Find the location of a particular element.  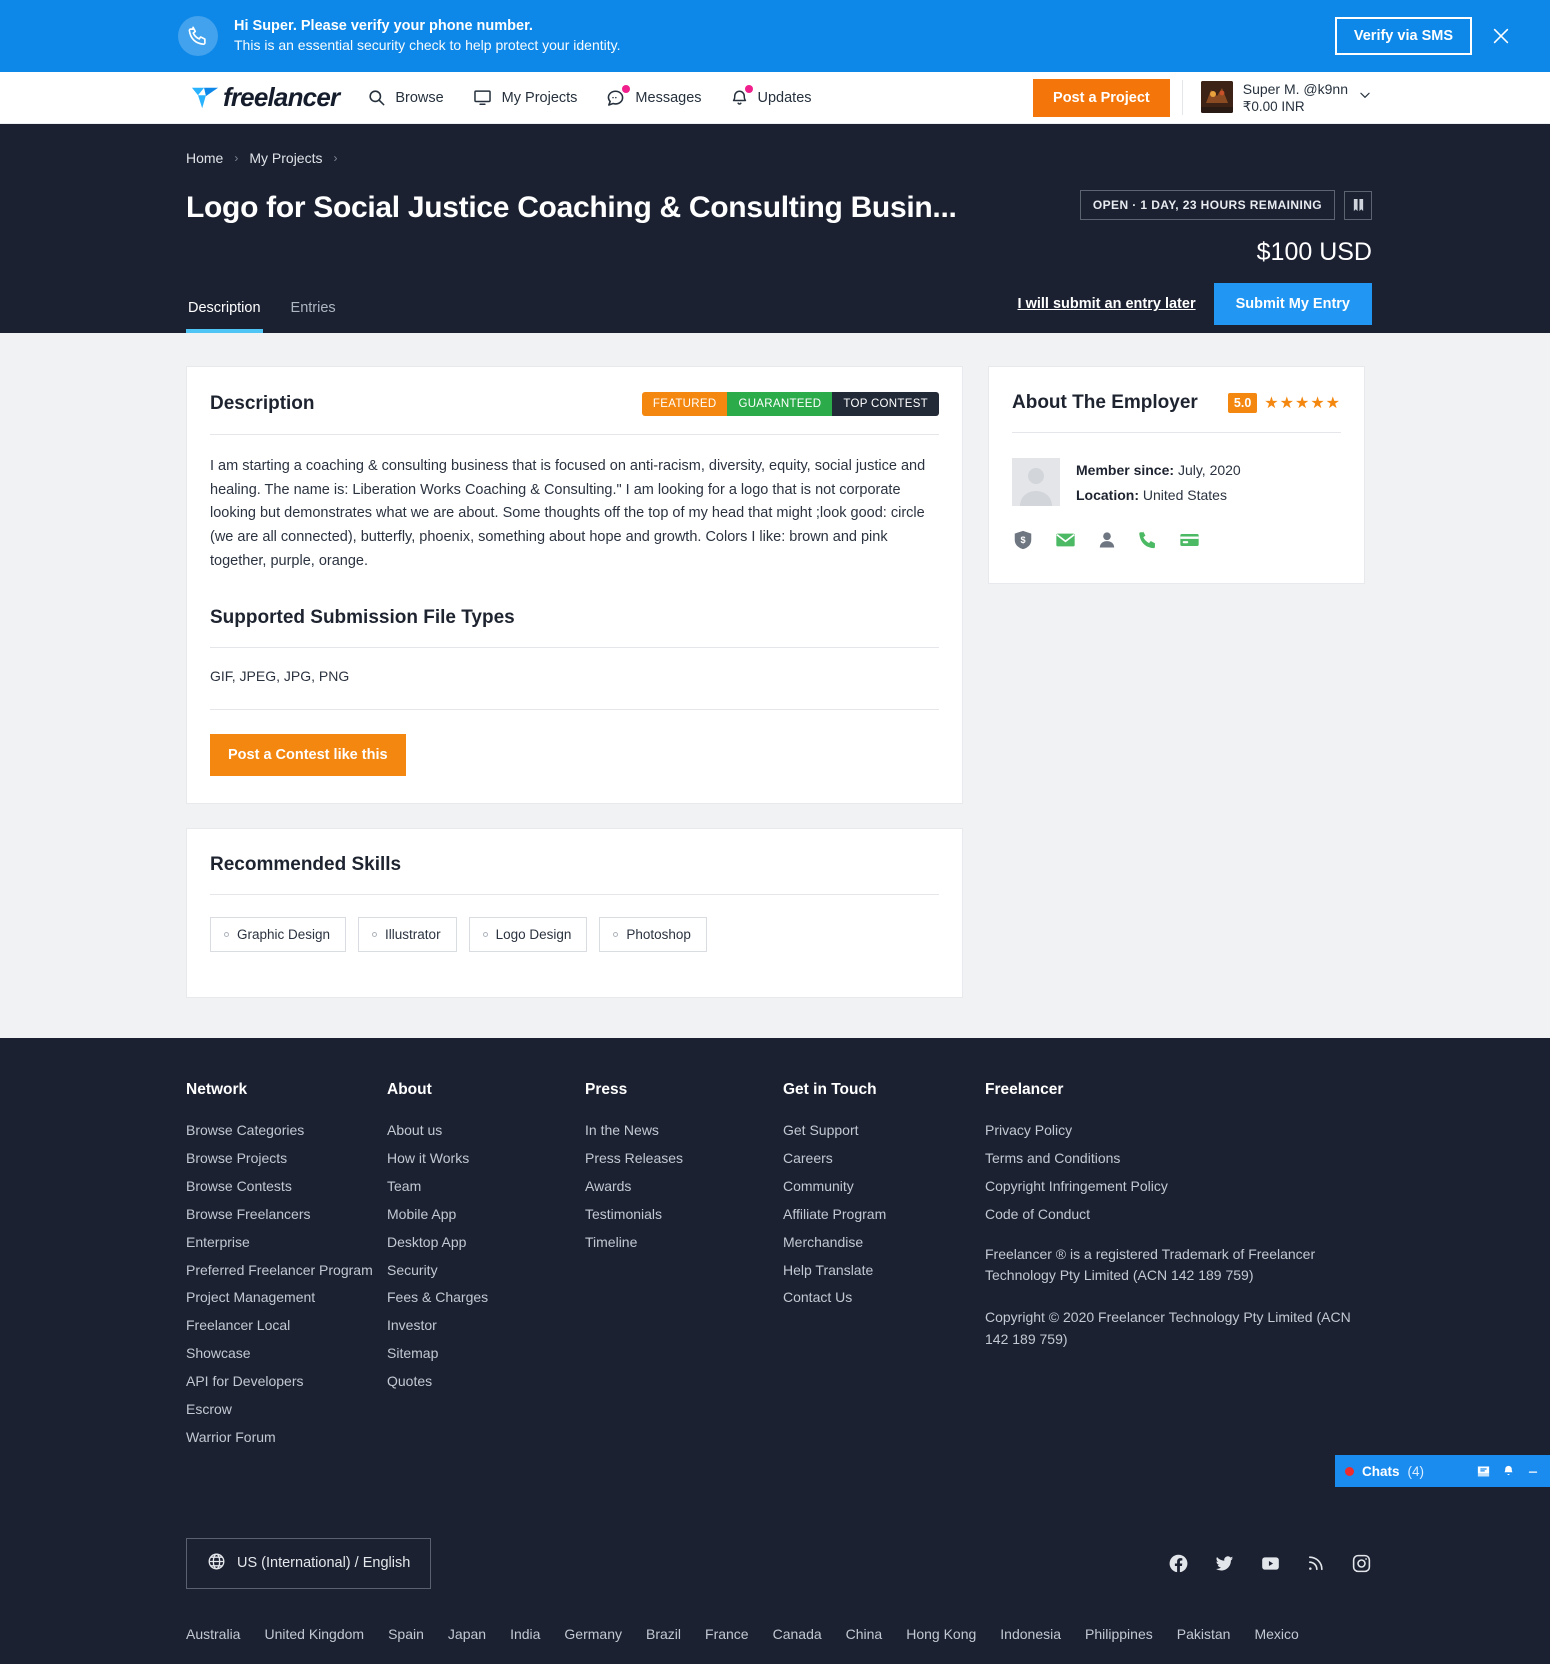

footer-link: Quotes is located at coordinates (486, 1381).